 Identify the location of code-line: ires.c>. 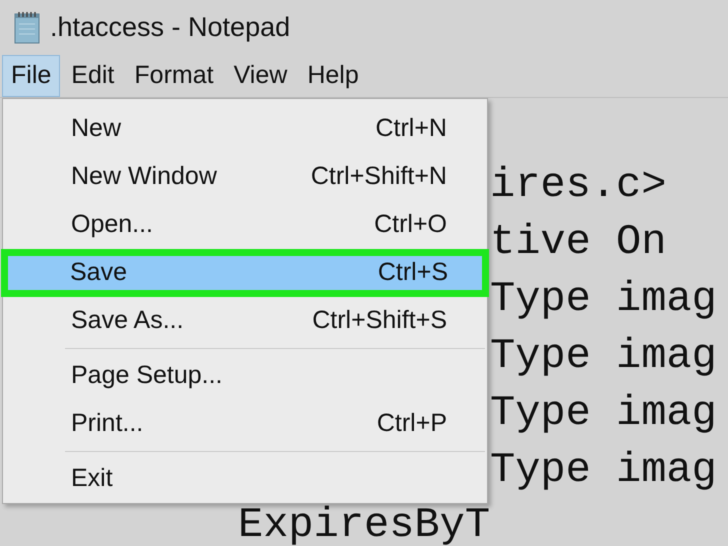
(578, 185).